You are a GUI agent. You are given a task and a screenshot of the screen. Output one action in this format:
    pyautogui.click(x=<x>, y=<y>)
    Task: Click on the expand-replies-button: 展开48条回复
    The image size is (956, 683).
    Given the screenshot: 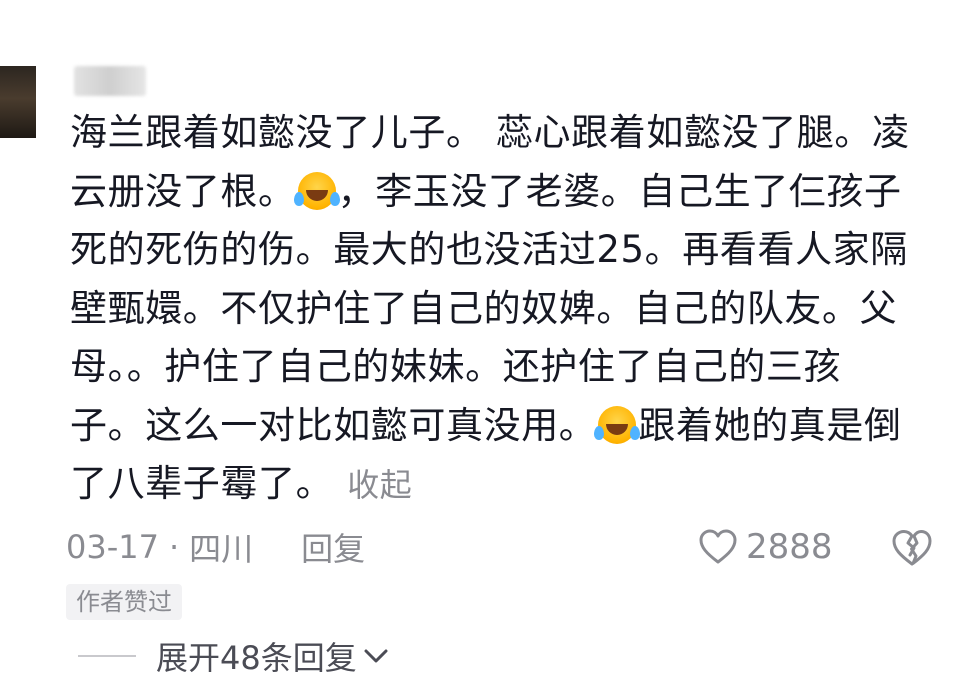 What is the action you would take?
    pyautogui.click(x=233, y=656)
    